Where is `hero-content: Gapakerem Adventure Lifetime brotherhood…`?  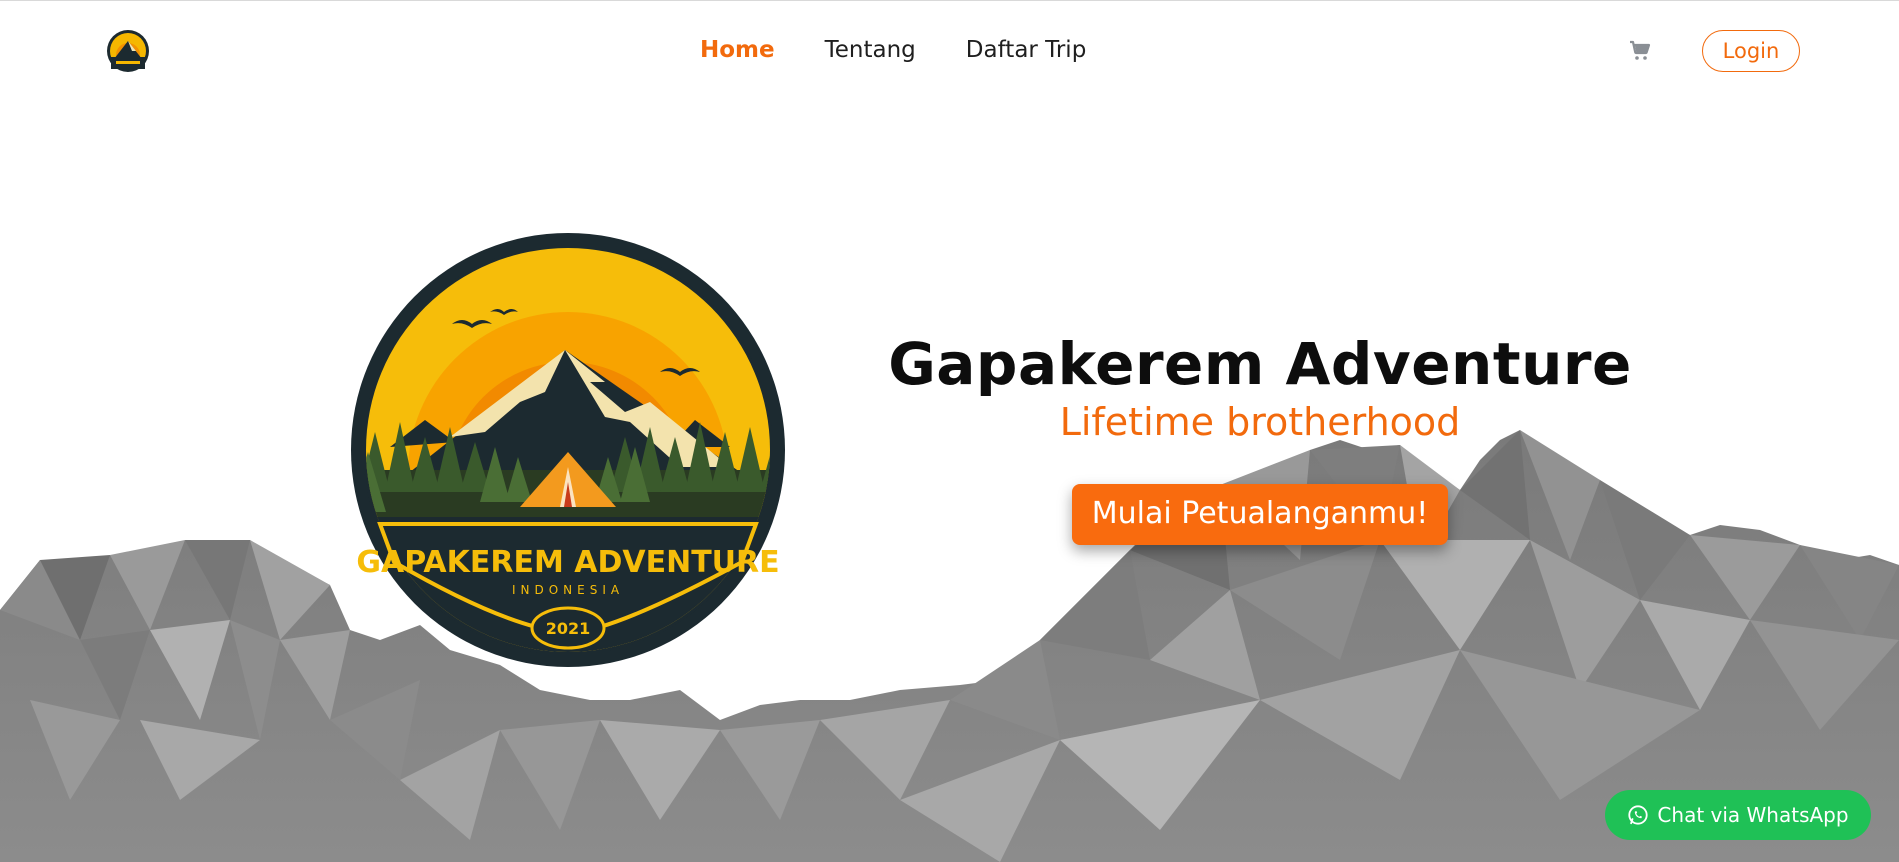 hero-content: Gapakerem Adventure Lifetime brotherhood… is located at coordinates (1260, 437).